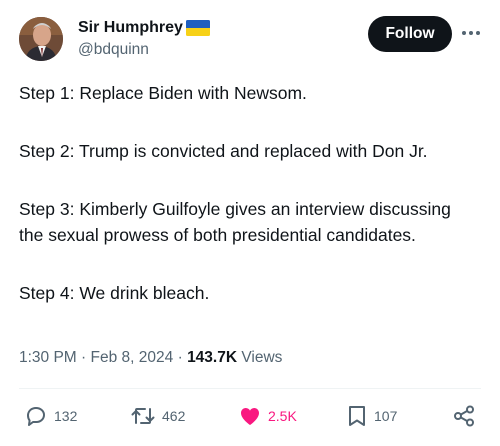 Image resolution: width=500 pixels, height=446 pixels. Describe the element at coordinates (132, 357) in the screenshot. I see `tweet-date: Feb 8, 2024` at that location.